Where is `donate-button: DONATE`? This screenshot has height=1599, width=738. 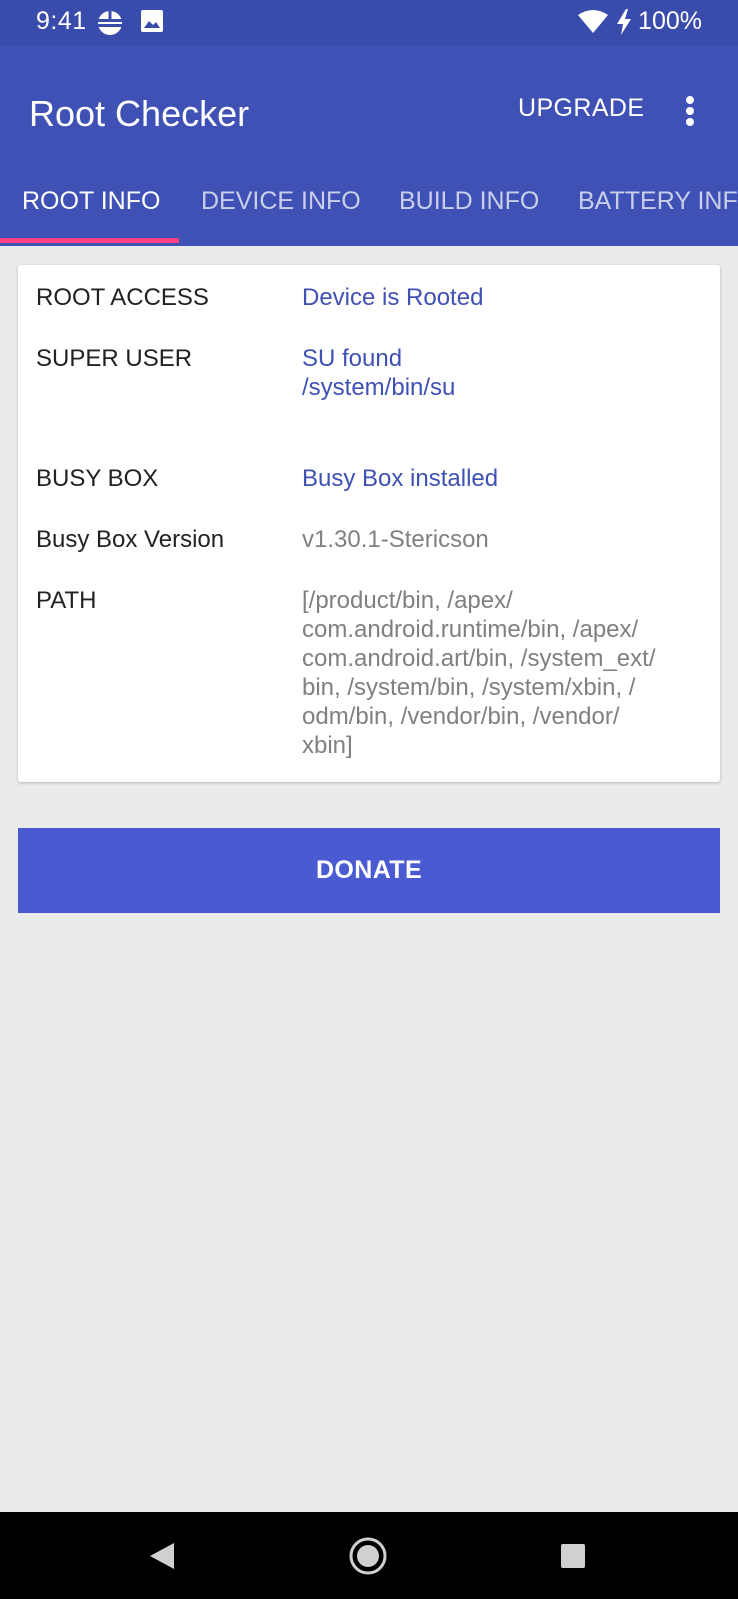
donate-button: DONATE is located at coordinates (369, 870).